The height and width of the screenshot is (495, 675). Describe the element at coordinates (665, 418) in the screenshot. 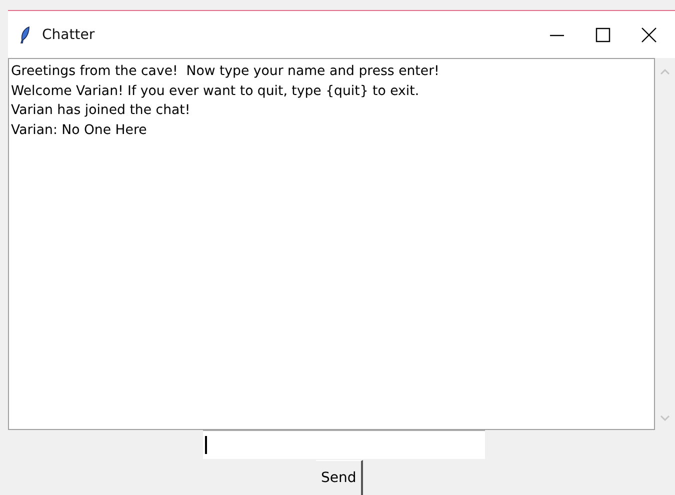

I see `scroll-down-icon` at that location.